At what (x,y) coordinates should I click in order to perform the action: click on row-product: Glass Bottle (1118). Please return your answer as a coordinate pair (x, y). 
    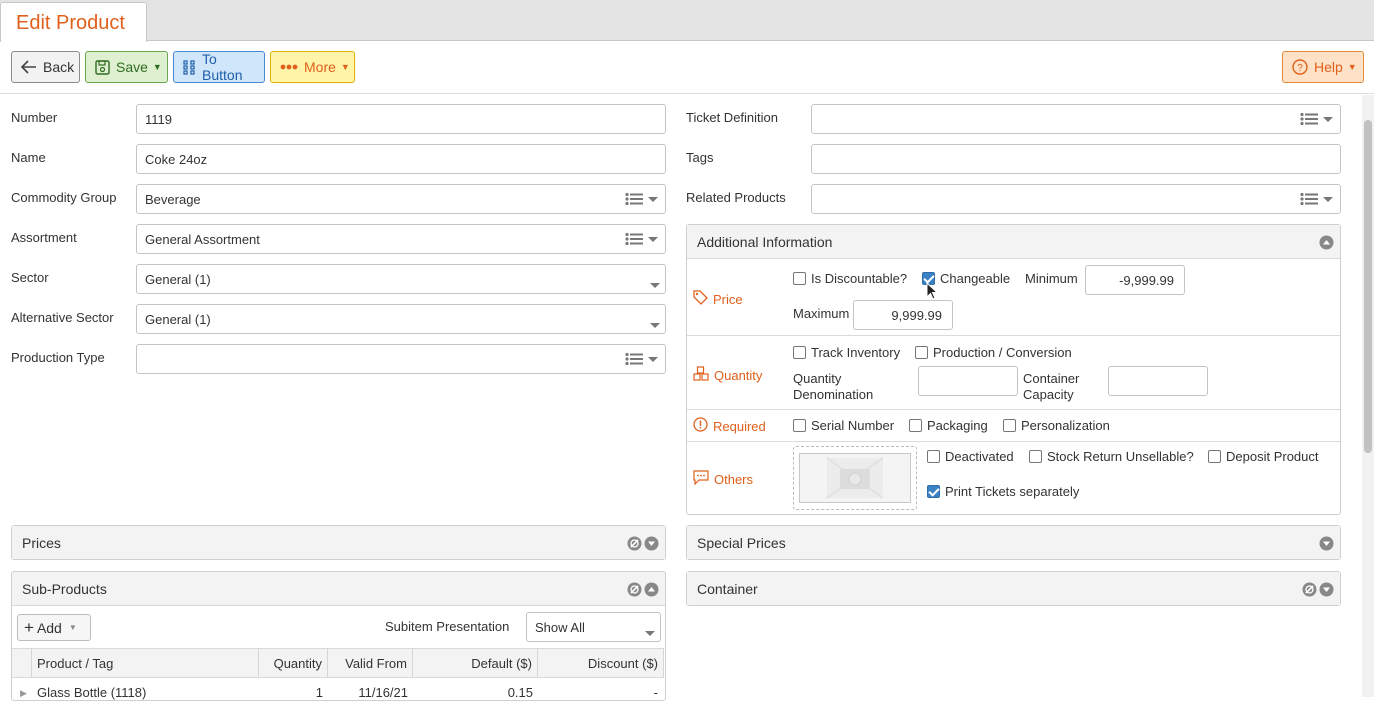
    Looking at the image, I should click on (92, 692).